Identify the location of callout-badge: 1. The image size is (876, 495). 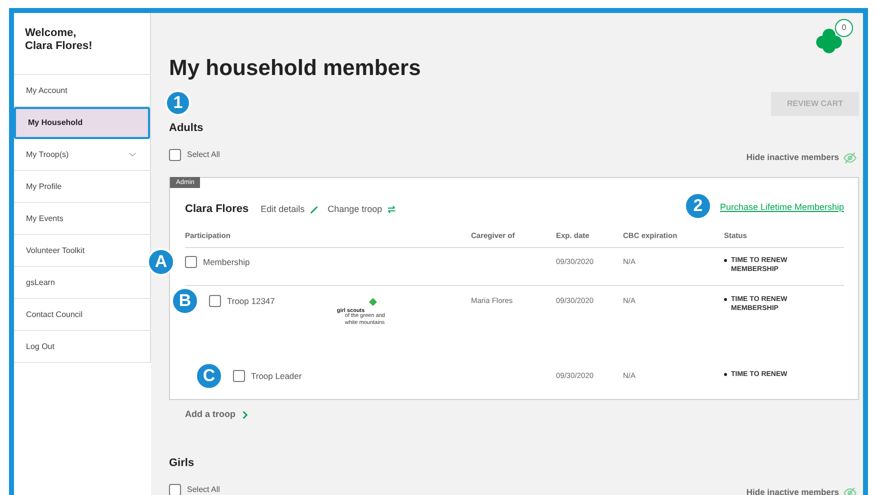
(178, 103).